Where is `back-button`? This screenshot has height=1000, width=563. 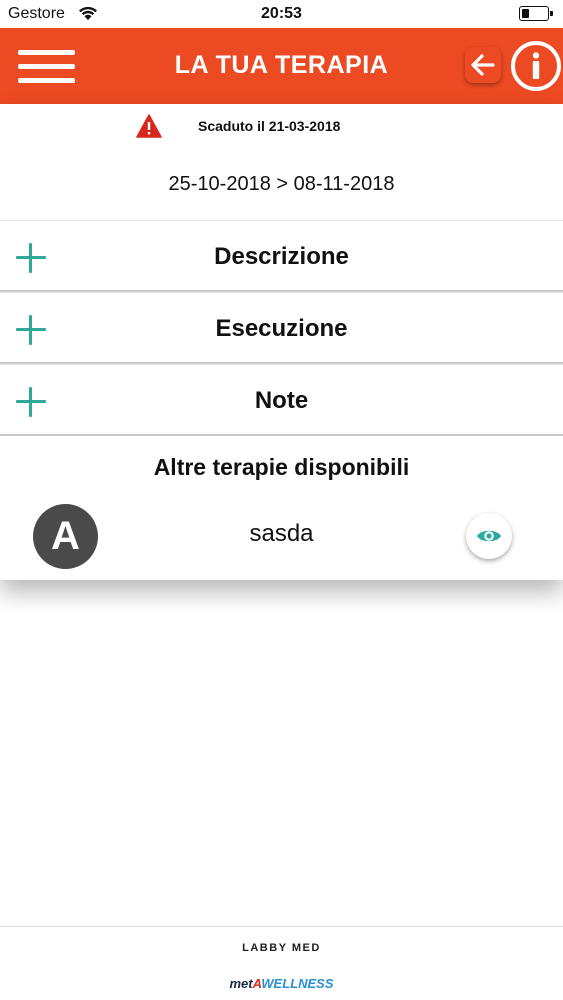
back-button is located at coordinates (483, 65).